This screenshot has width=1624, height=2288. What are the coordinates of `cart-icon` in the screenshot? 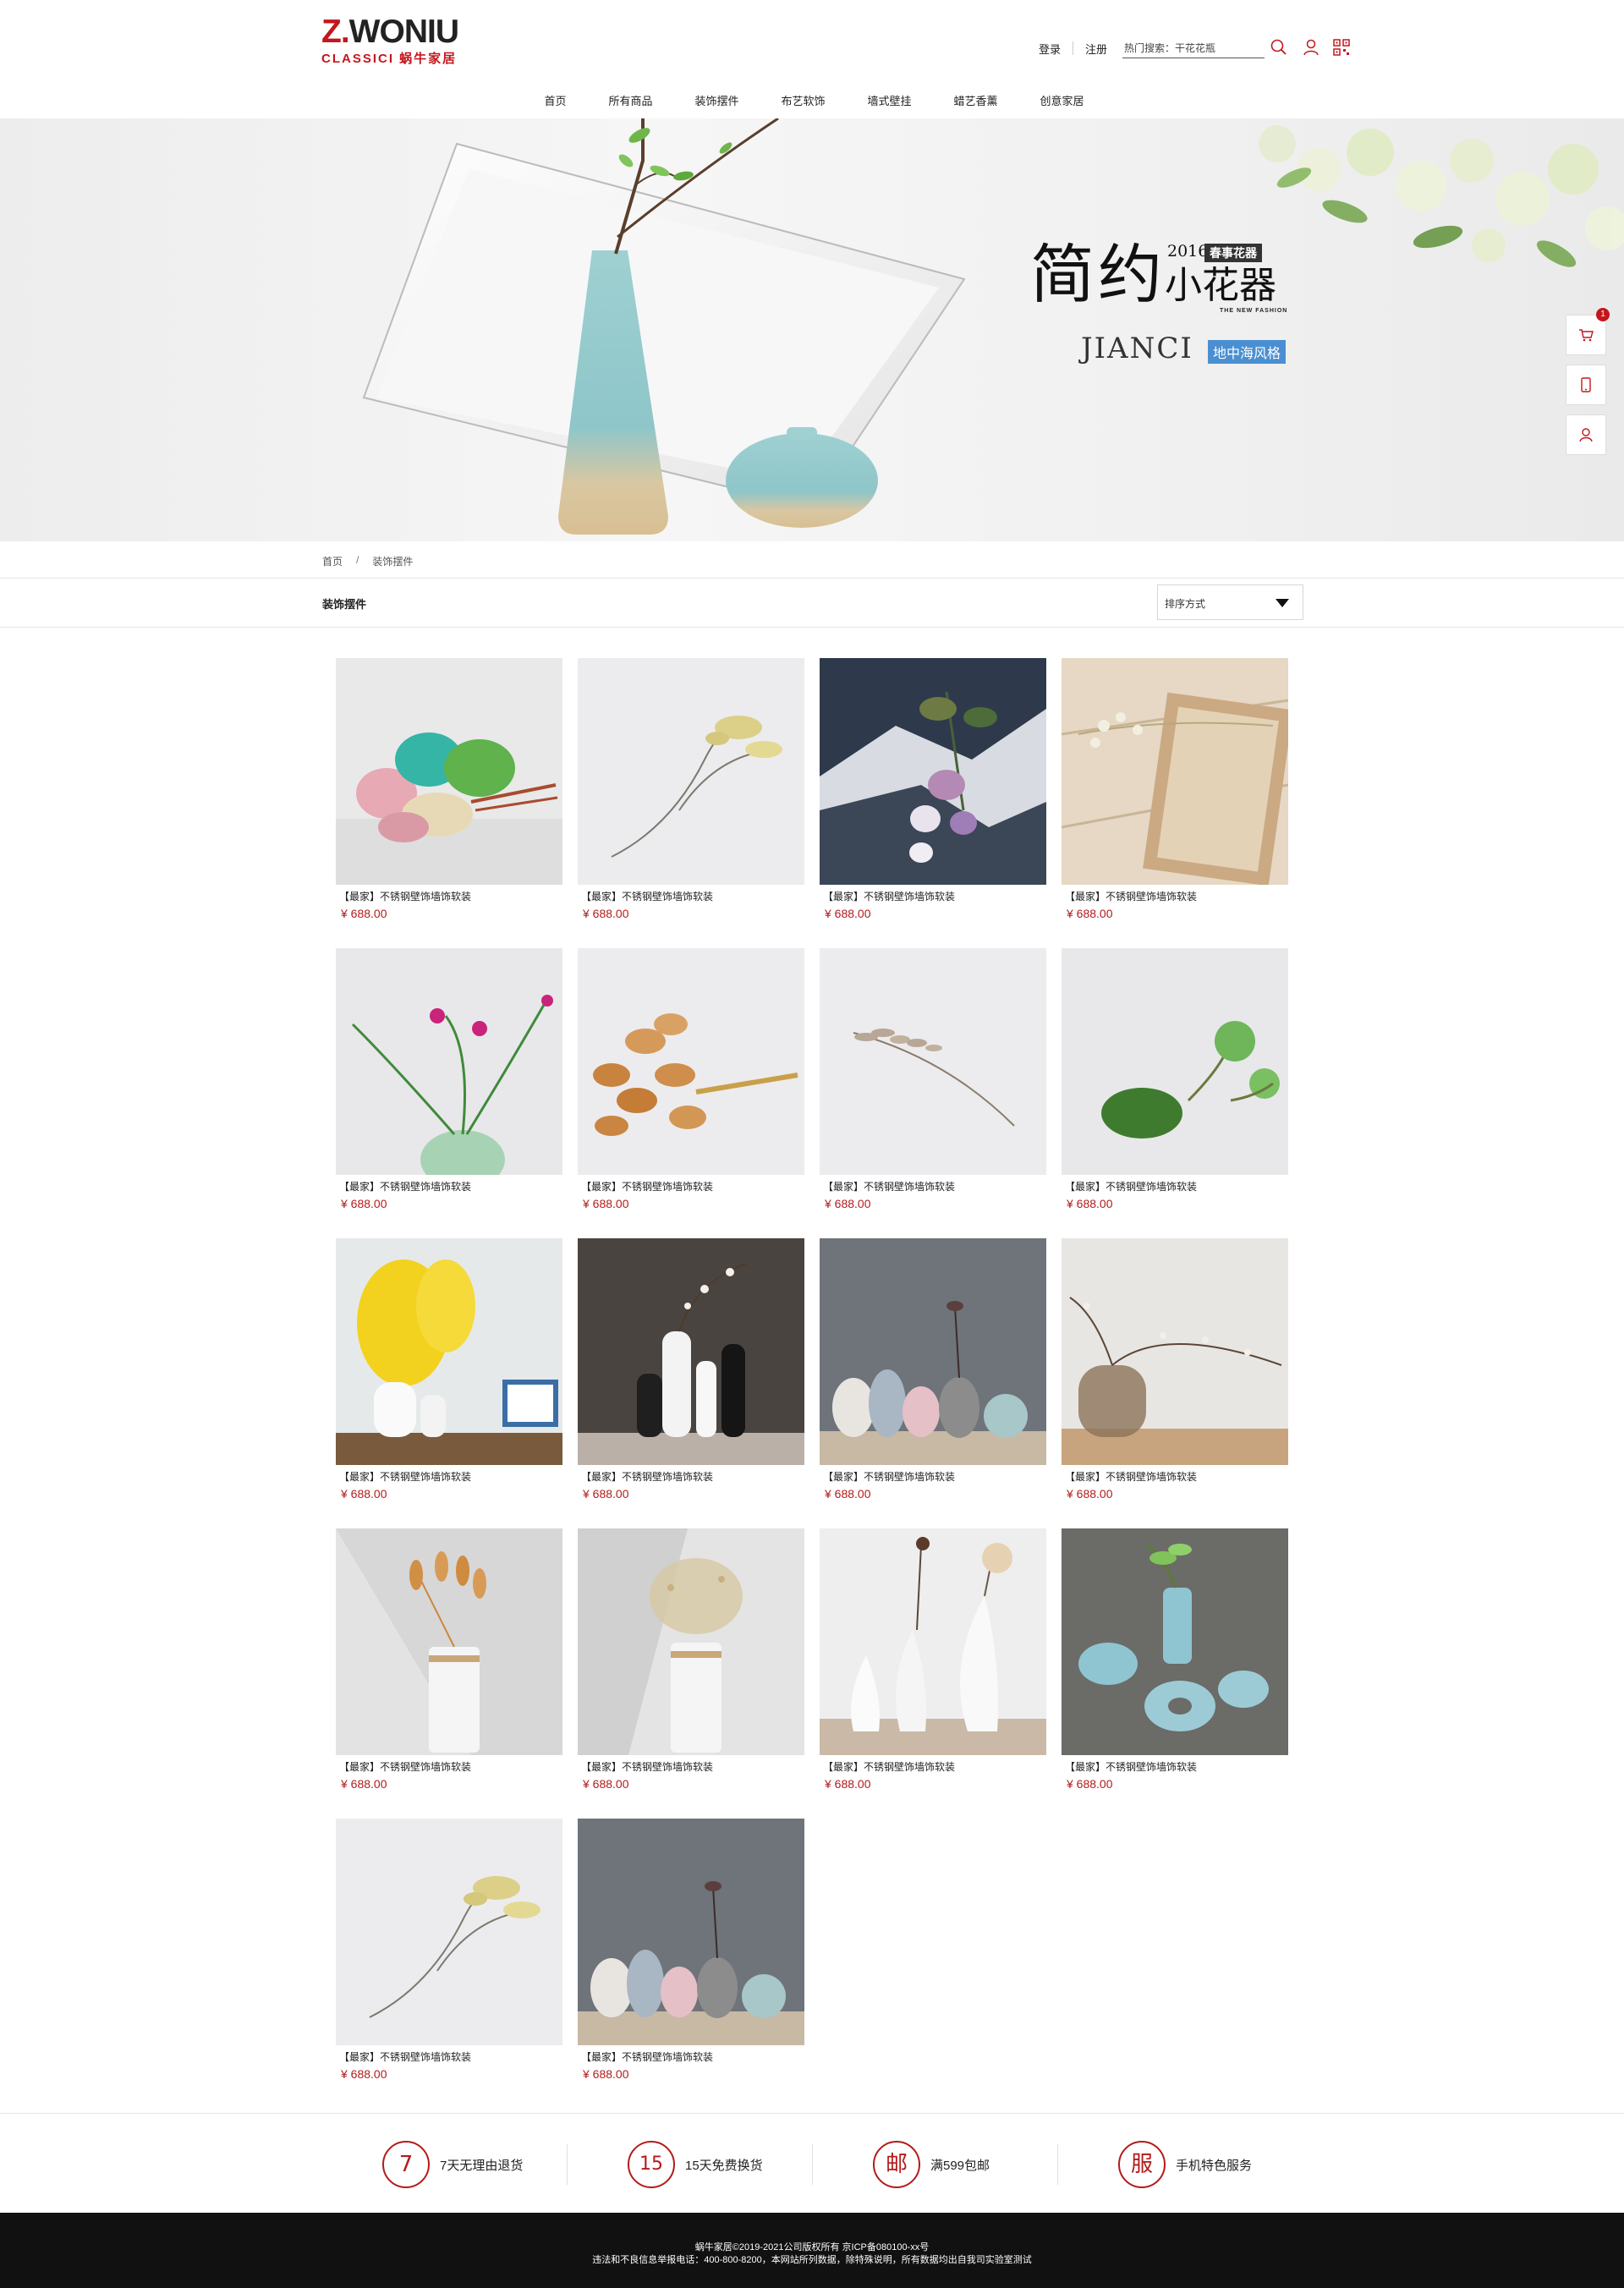 It's located at (1587, 335).